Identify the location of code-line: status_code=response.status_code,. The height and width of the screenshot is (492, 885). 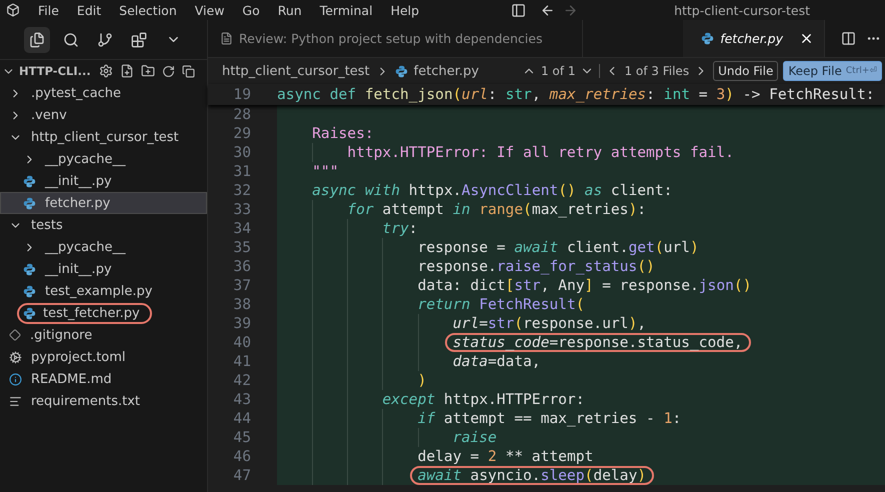
(597, 342).